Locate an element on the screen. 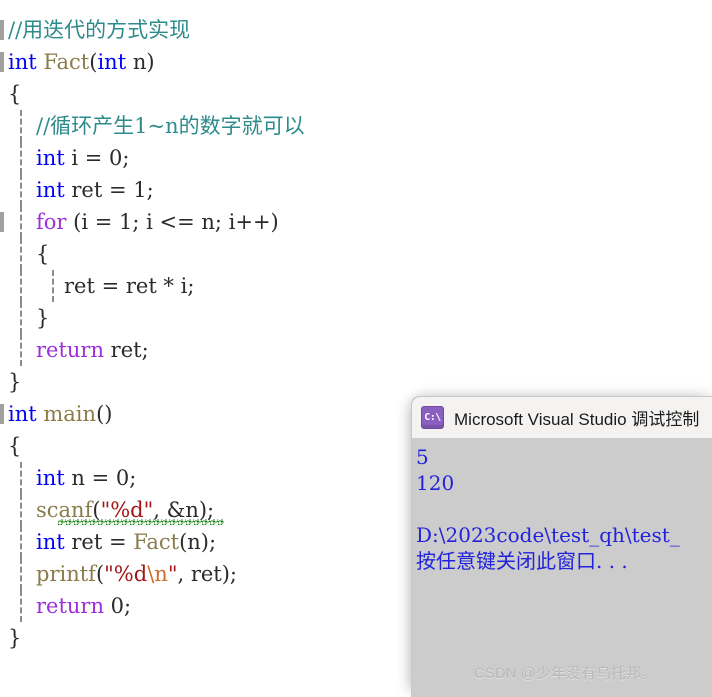 The image size is (712, 697). code-line-text: //用迭代的方式实现 is located at coordinates (99, 30).